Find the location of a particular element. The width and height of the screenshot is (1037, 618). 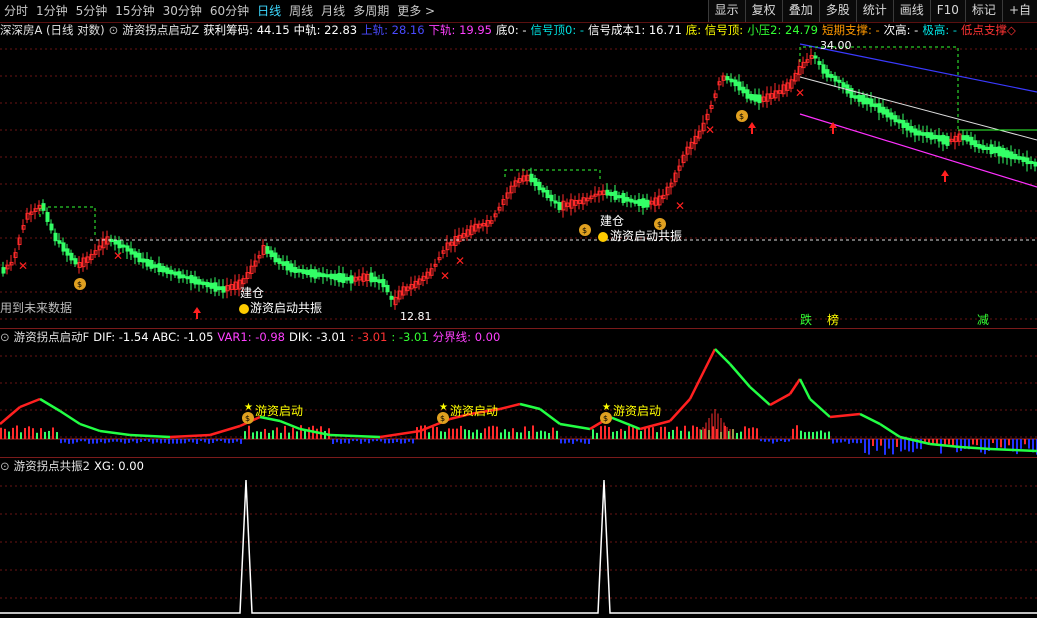

toolbar-button-2: 叠加 is located at coordinates (800, 11).